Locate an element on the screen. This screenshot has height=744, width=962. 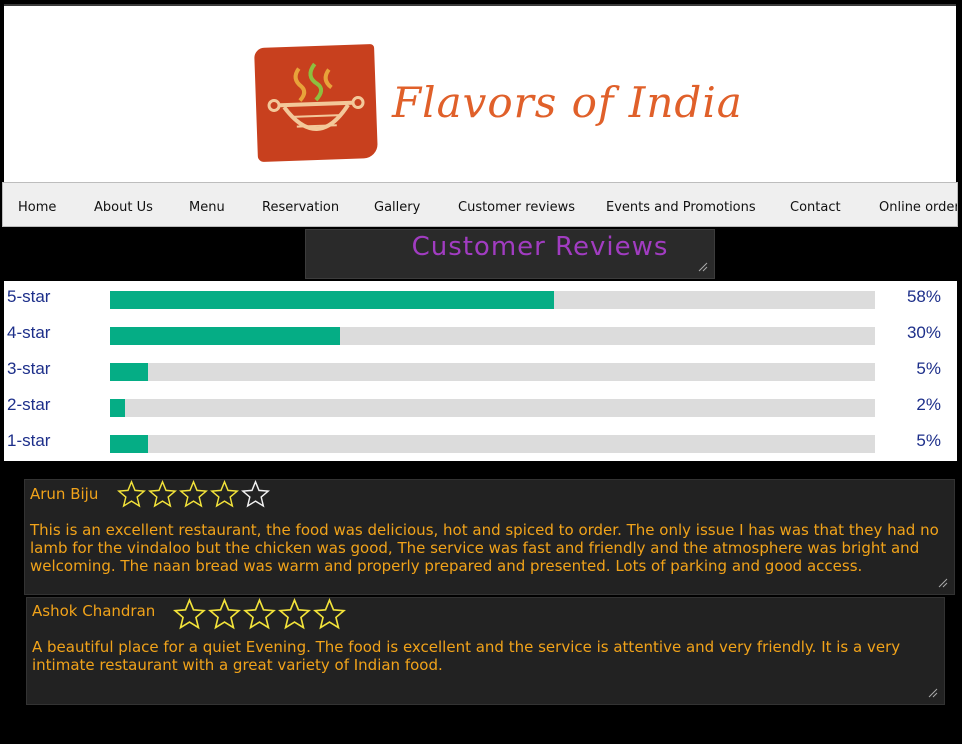
rating-row-5: 5-star 58% is located at coordinates (480, 301).